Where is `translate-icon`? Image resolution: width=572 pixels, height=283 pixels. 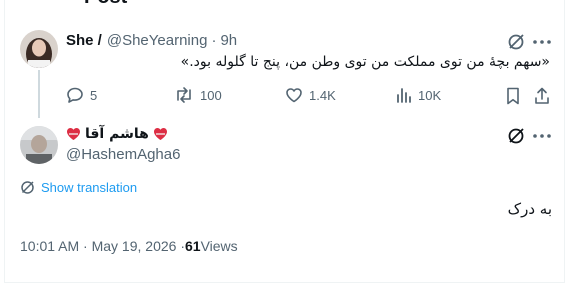
translate-icon is located at coordinates (27, 187).